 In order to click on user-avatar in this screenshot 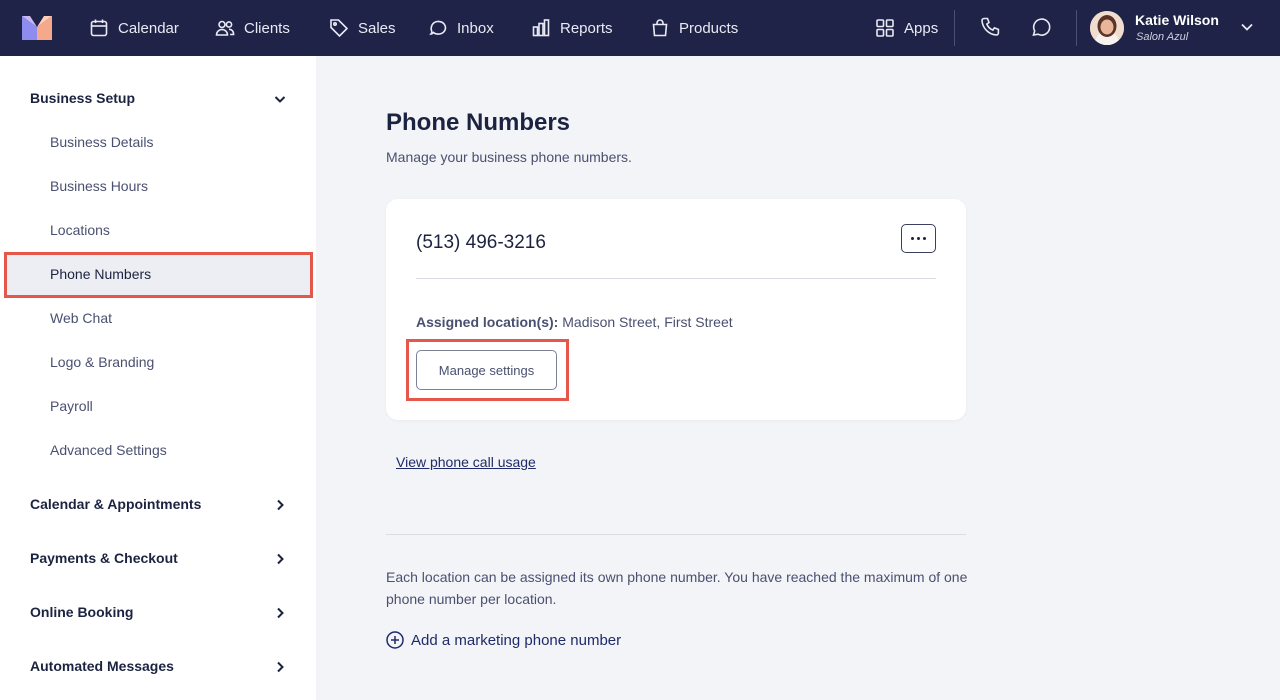, I will do `click(1107, 28)`.